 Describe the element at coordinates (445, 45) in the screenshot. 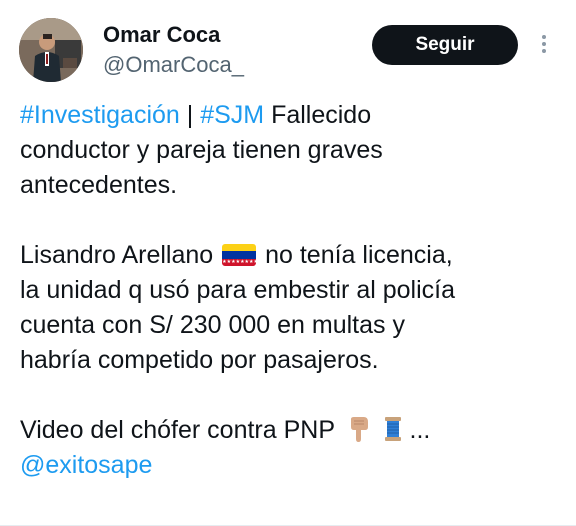

I see `follow-button: Seguir` at that location.